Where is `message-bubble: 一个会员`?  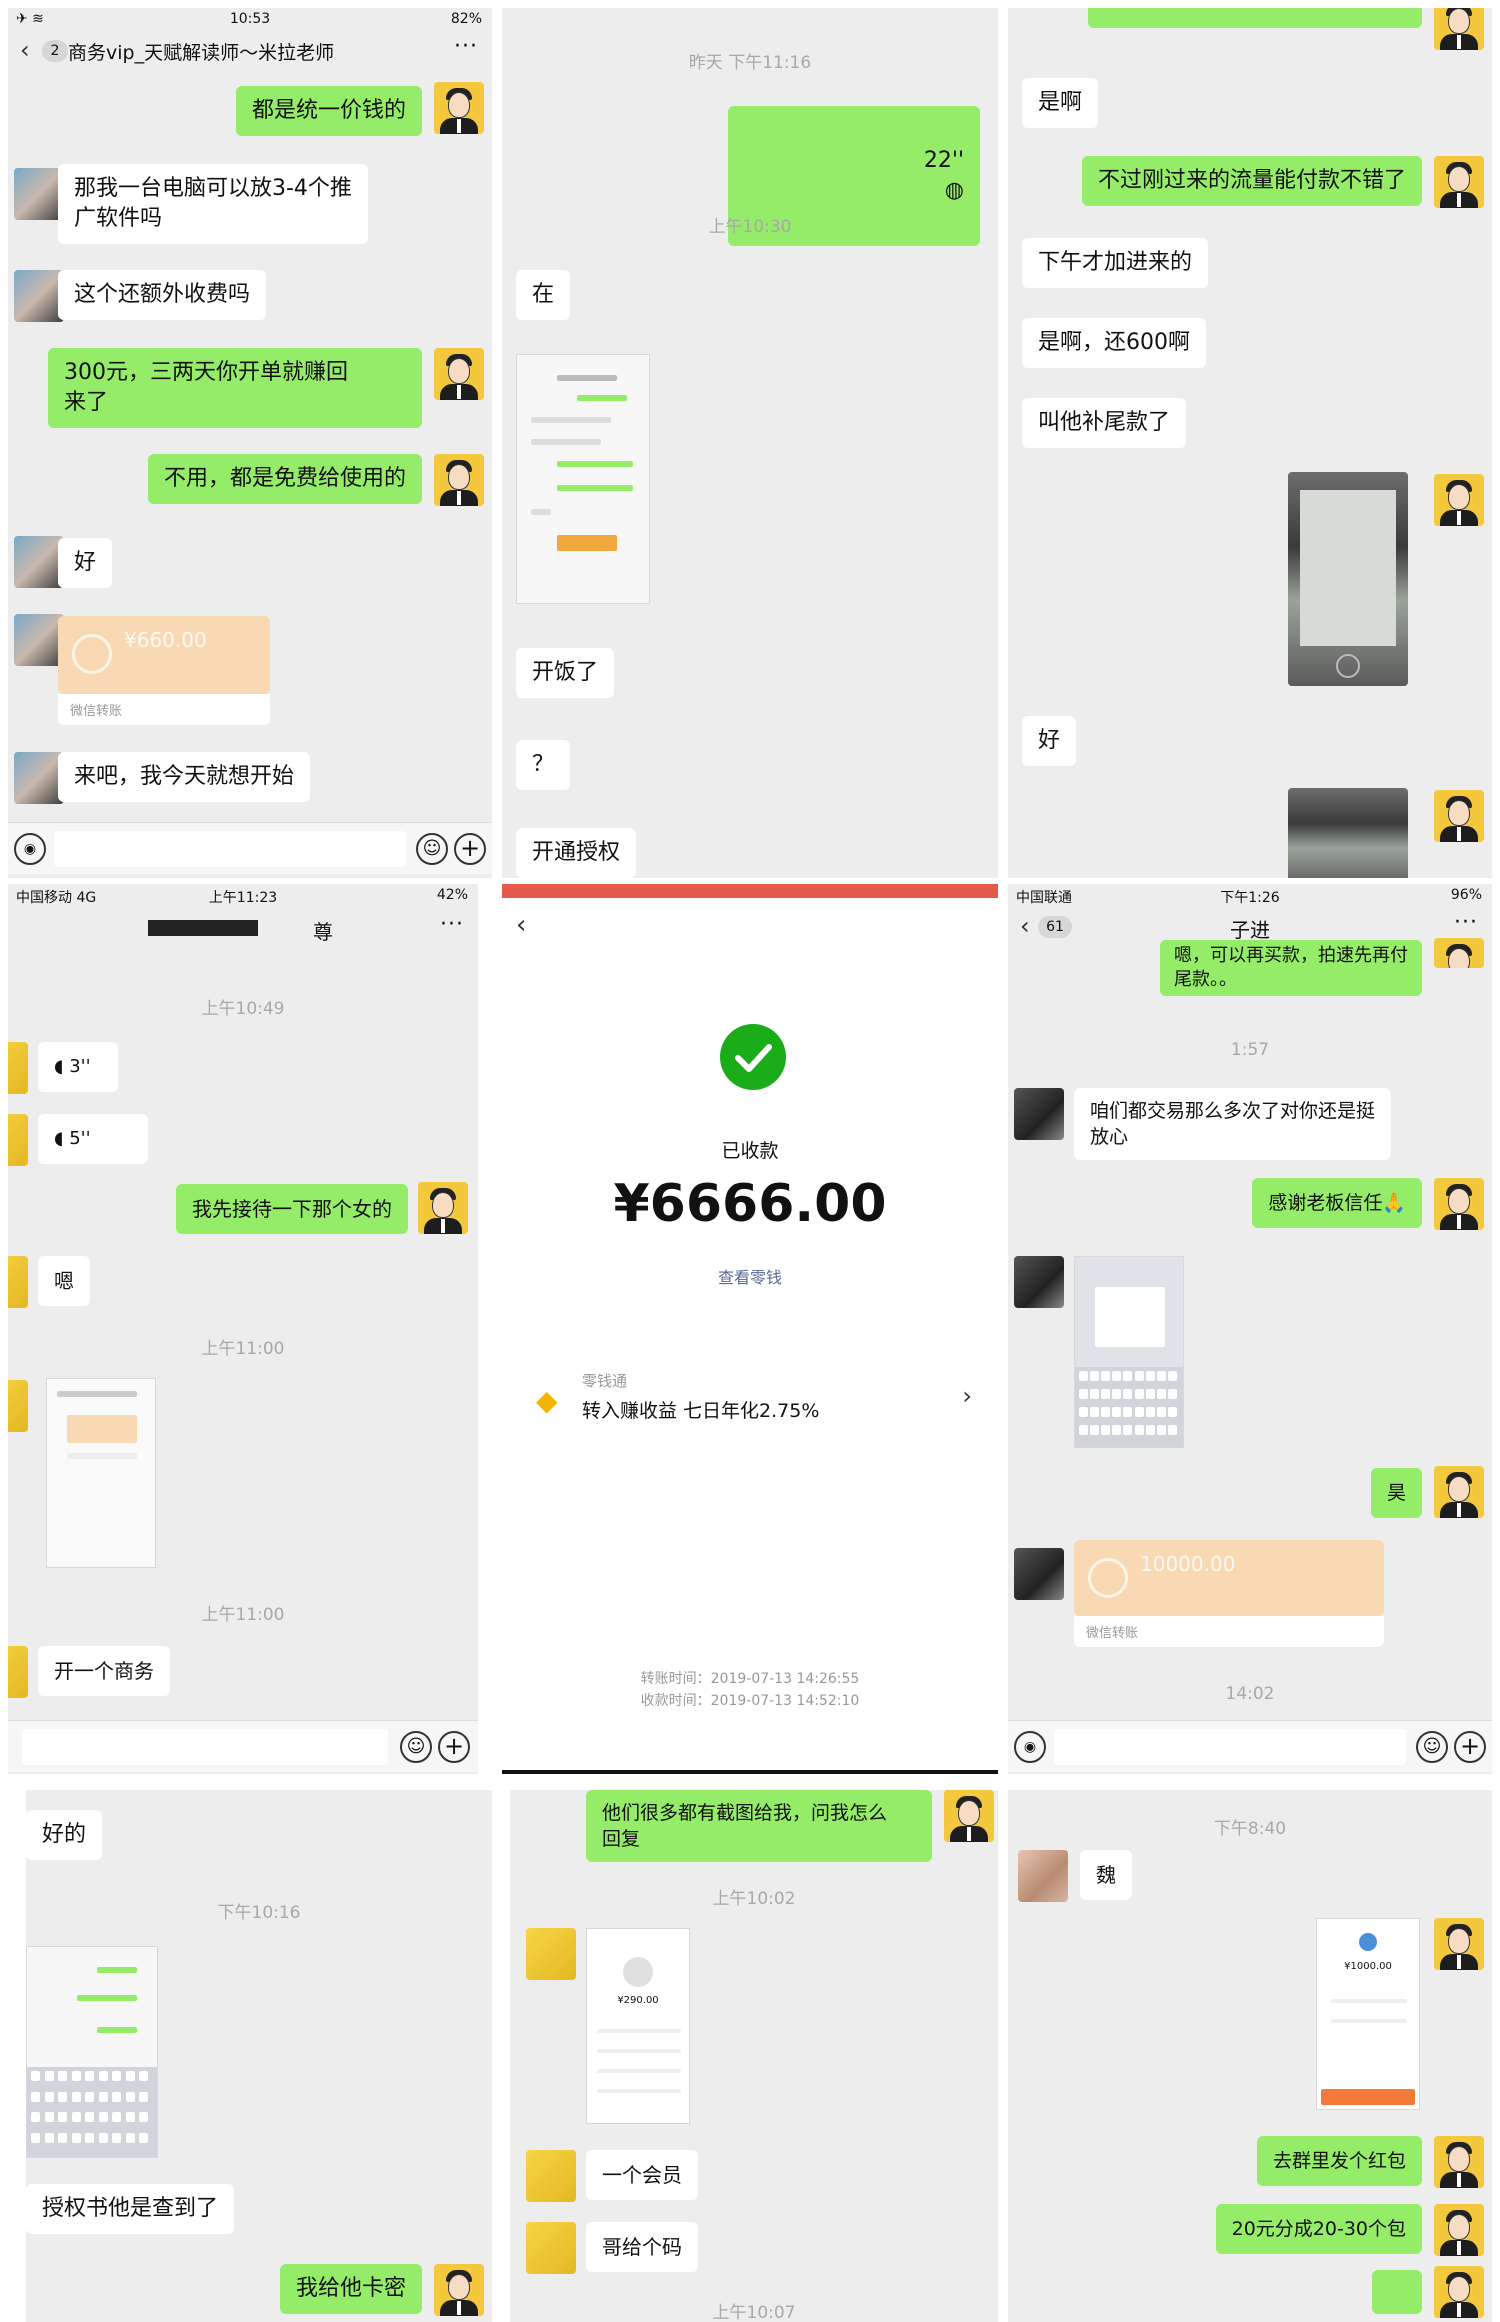
message-bubble: 一个会员 is located at coordinates (642, 2175).